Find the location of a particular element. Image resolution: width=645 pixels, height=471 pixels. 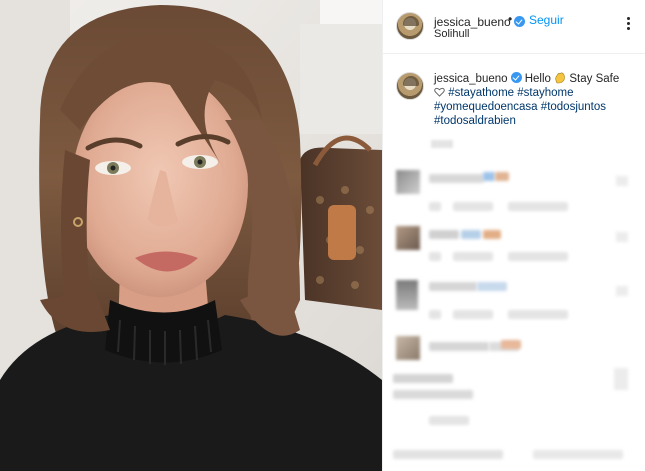

caption-greeting: Hello is located at coordinates (537, 79).